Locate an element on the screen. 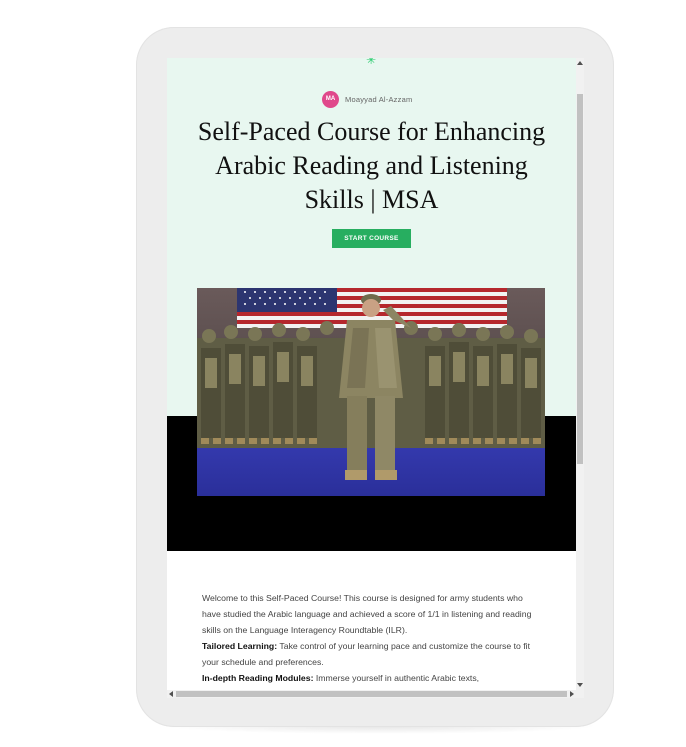  sparkle-icon: ✳ is located at coordinates (371, 62).